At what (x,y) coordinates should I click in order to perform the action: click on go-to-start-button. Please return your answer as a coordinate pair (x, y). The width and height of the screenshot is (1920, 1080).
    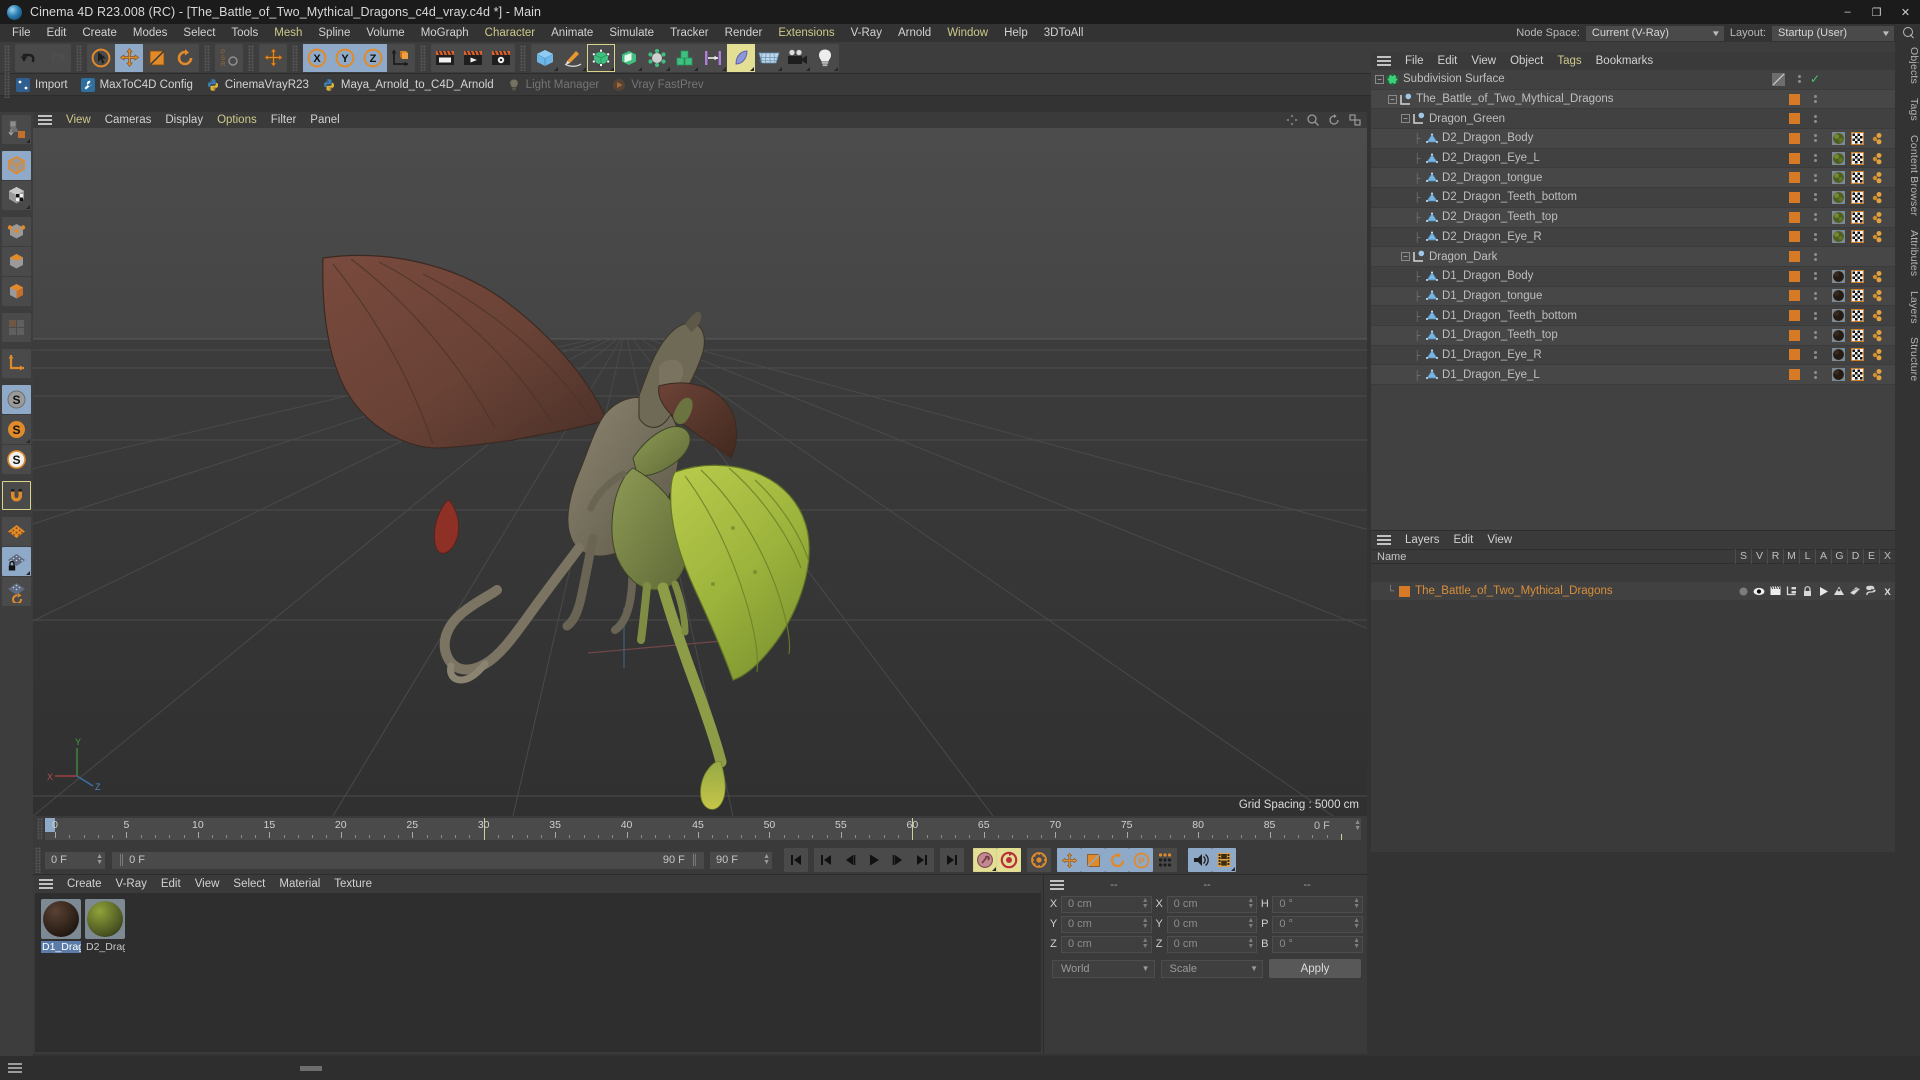
    Looking at the image, I should click on (796, 860).